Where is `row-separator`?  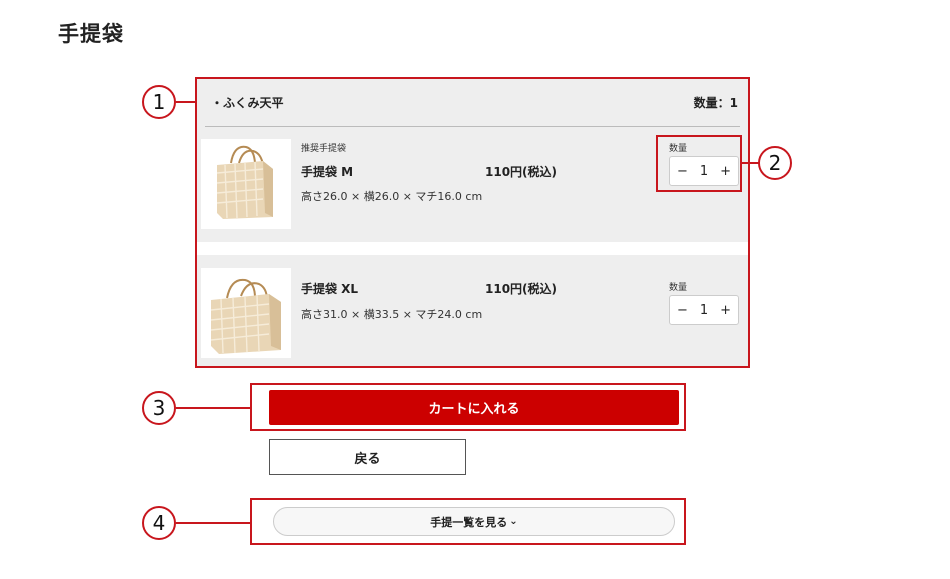
row-separator is located at coordinates (472, 248).